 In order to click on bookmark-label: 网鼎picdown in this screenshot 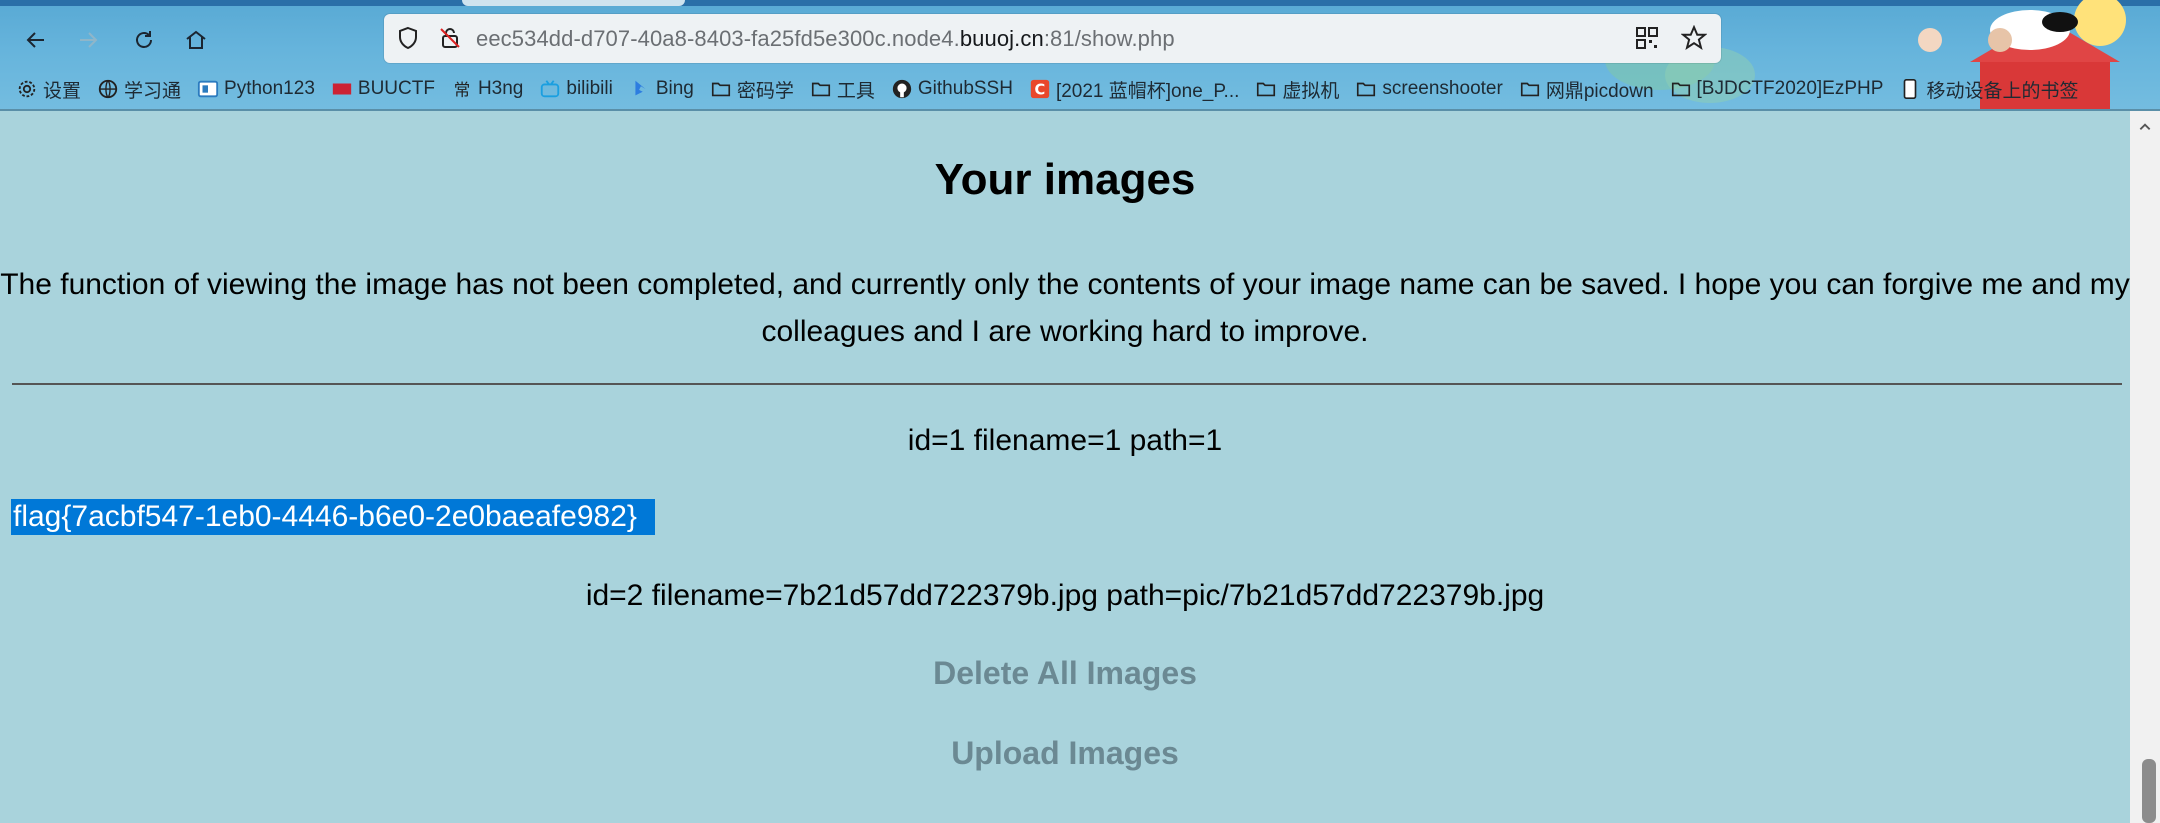, I will do `click(1599, 91)`.